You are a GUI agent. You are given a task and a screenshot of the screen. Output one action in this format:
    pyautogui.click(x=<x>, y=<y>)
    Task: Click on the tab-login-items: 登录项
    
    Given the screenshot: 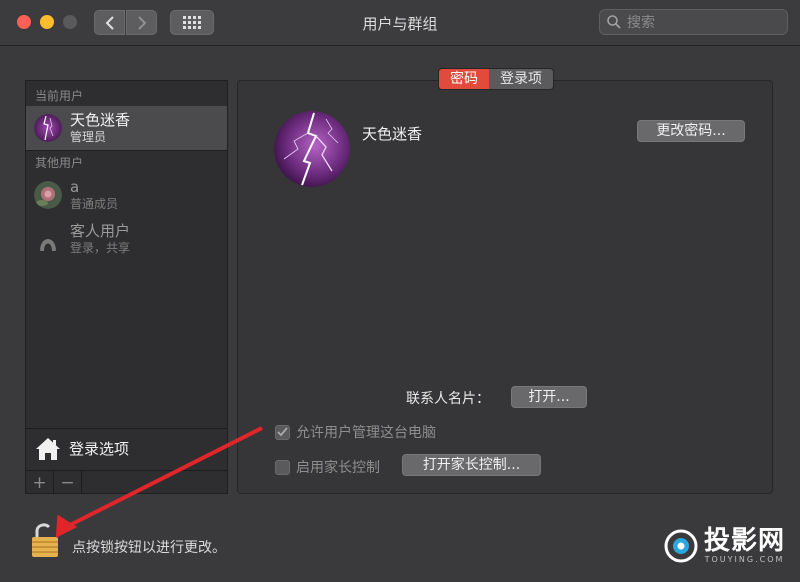 What is the action you would take?
    pyautogui.click(x=521, y=79)
    